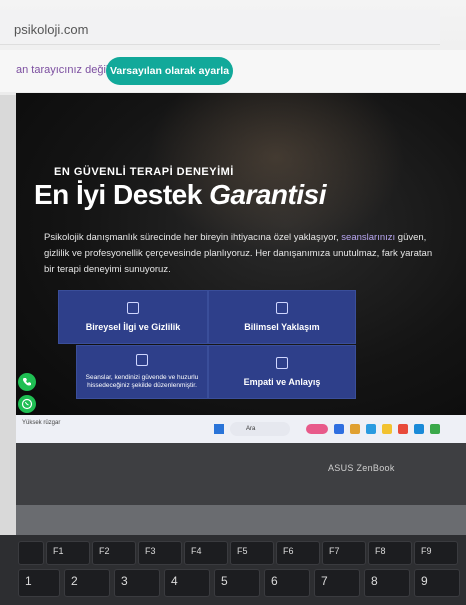  Describe the element at coordinates (282, 308) in the screenshot. I see `eye-icon` at that location.